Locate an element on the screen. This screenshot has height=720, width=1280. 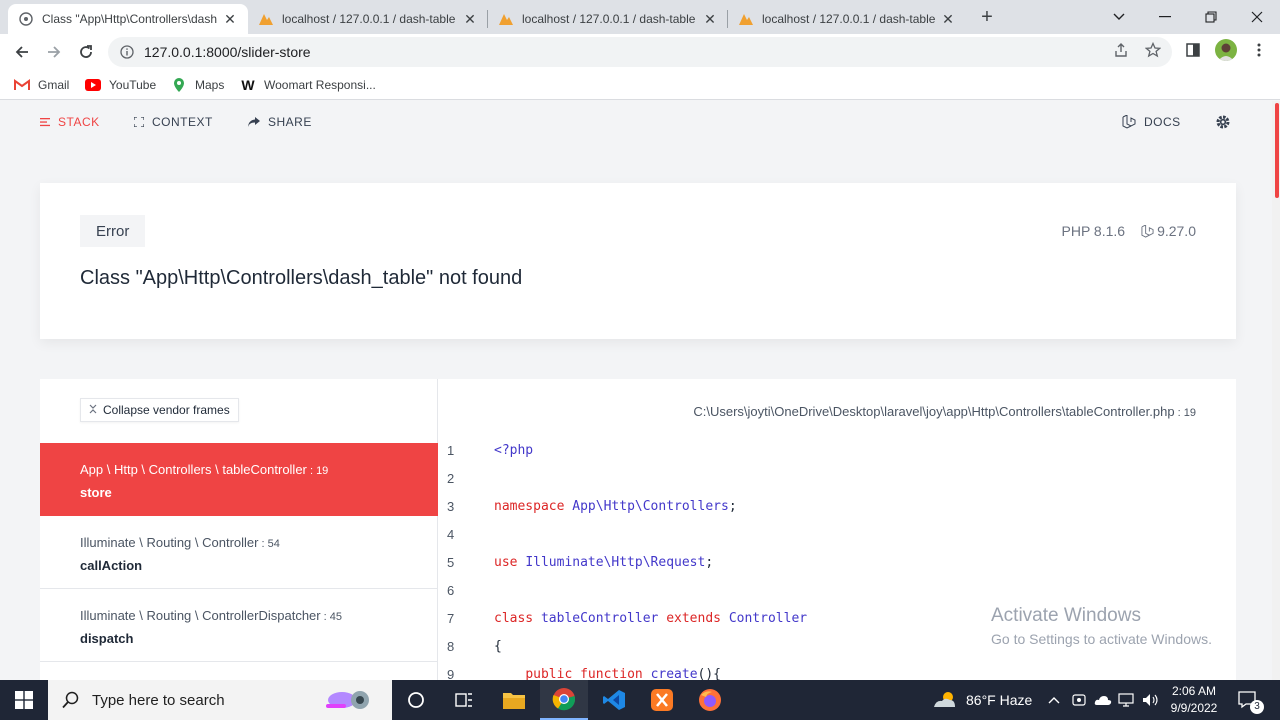
cloud-icon is located at coordinates (1103, 700).